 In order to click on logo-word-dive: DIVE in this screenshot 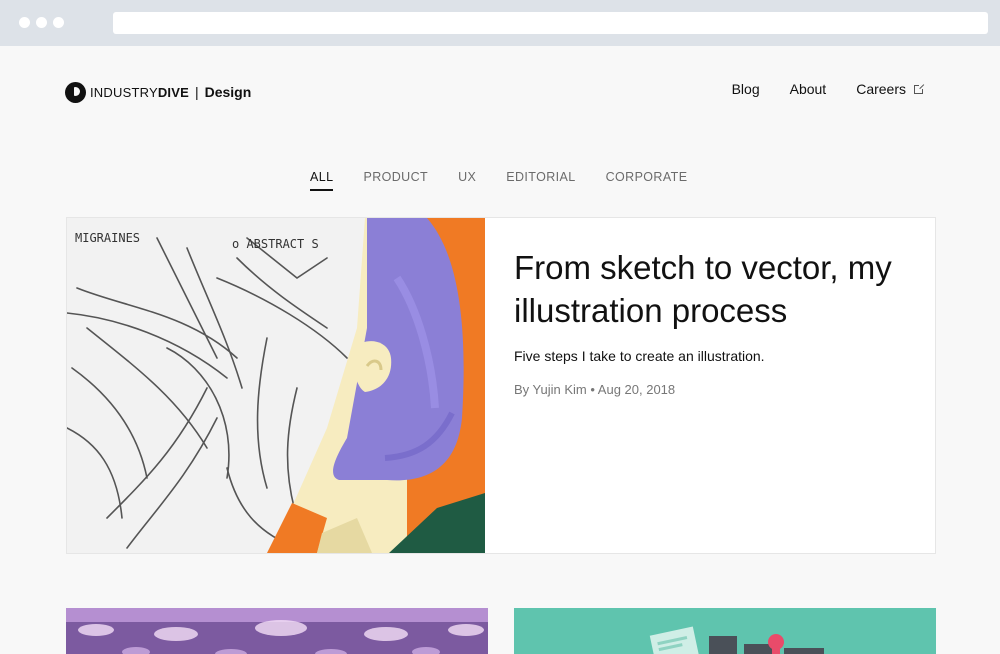, I will do `click(173, 92)`.